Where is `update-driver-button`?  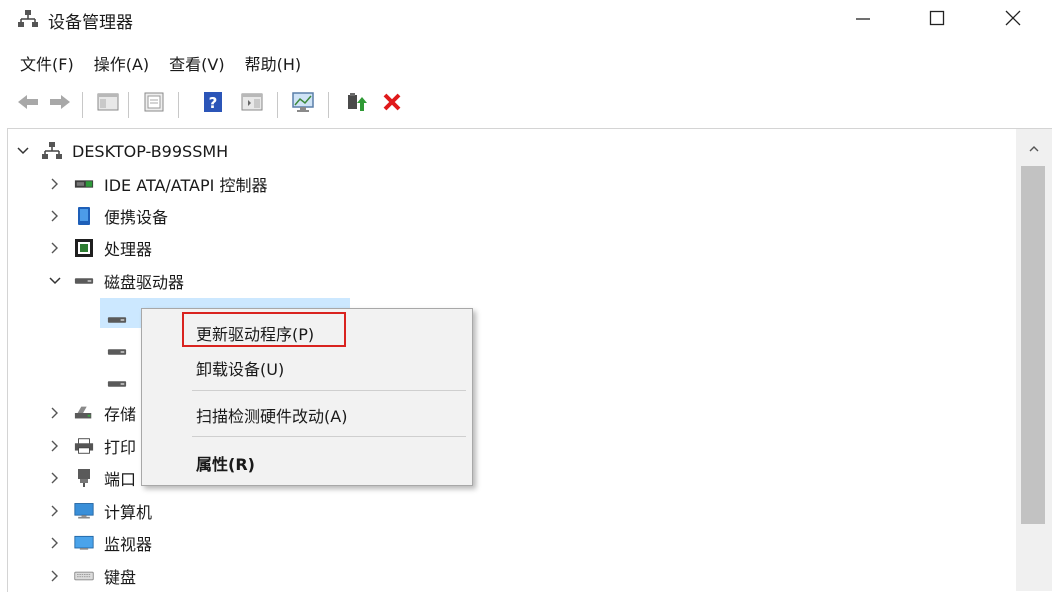
update-driver-button is located at coordinates (356, 104).